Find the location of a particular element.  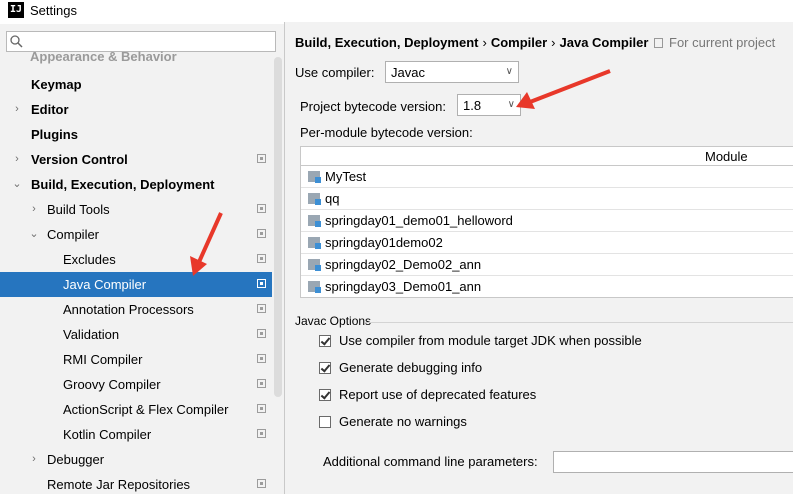

sidebar-item-remote-jar-repositories: Remote Jar Repositories is located at coordinates (136, 483).